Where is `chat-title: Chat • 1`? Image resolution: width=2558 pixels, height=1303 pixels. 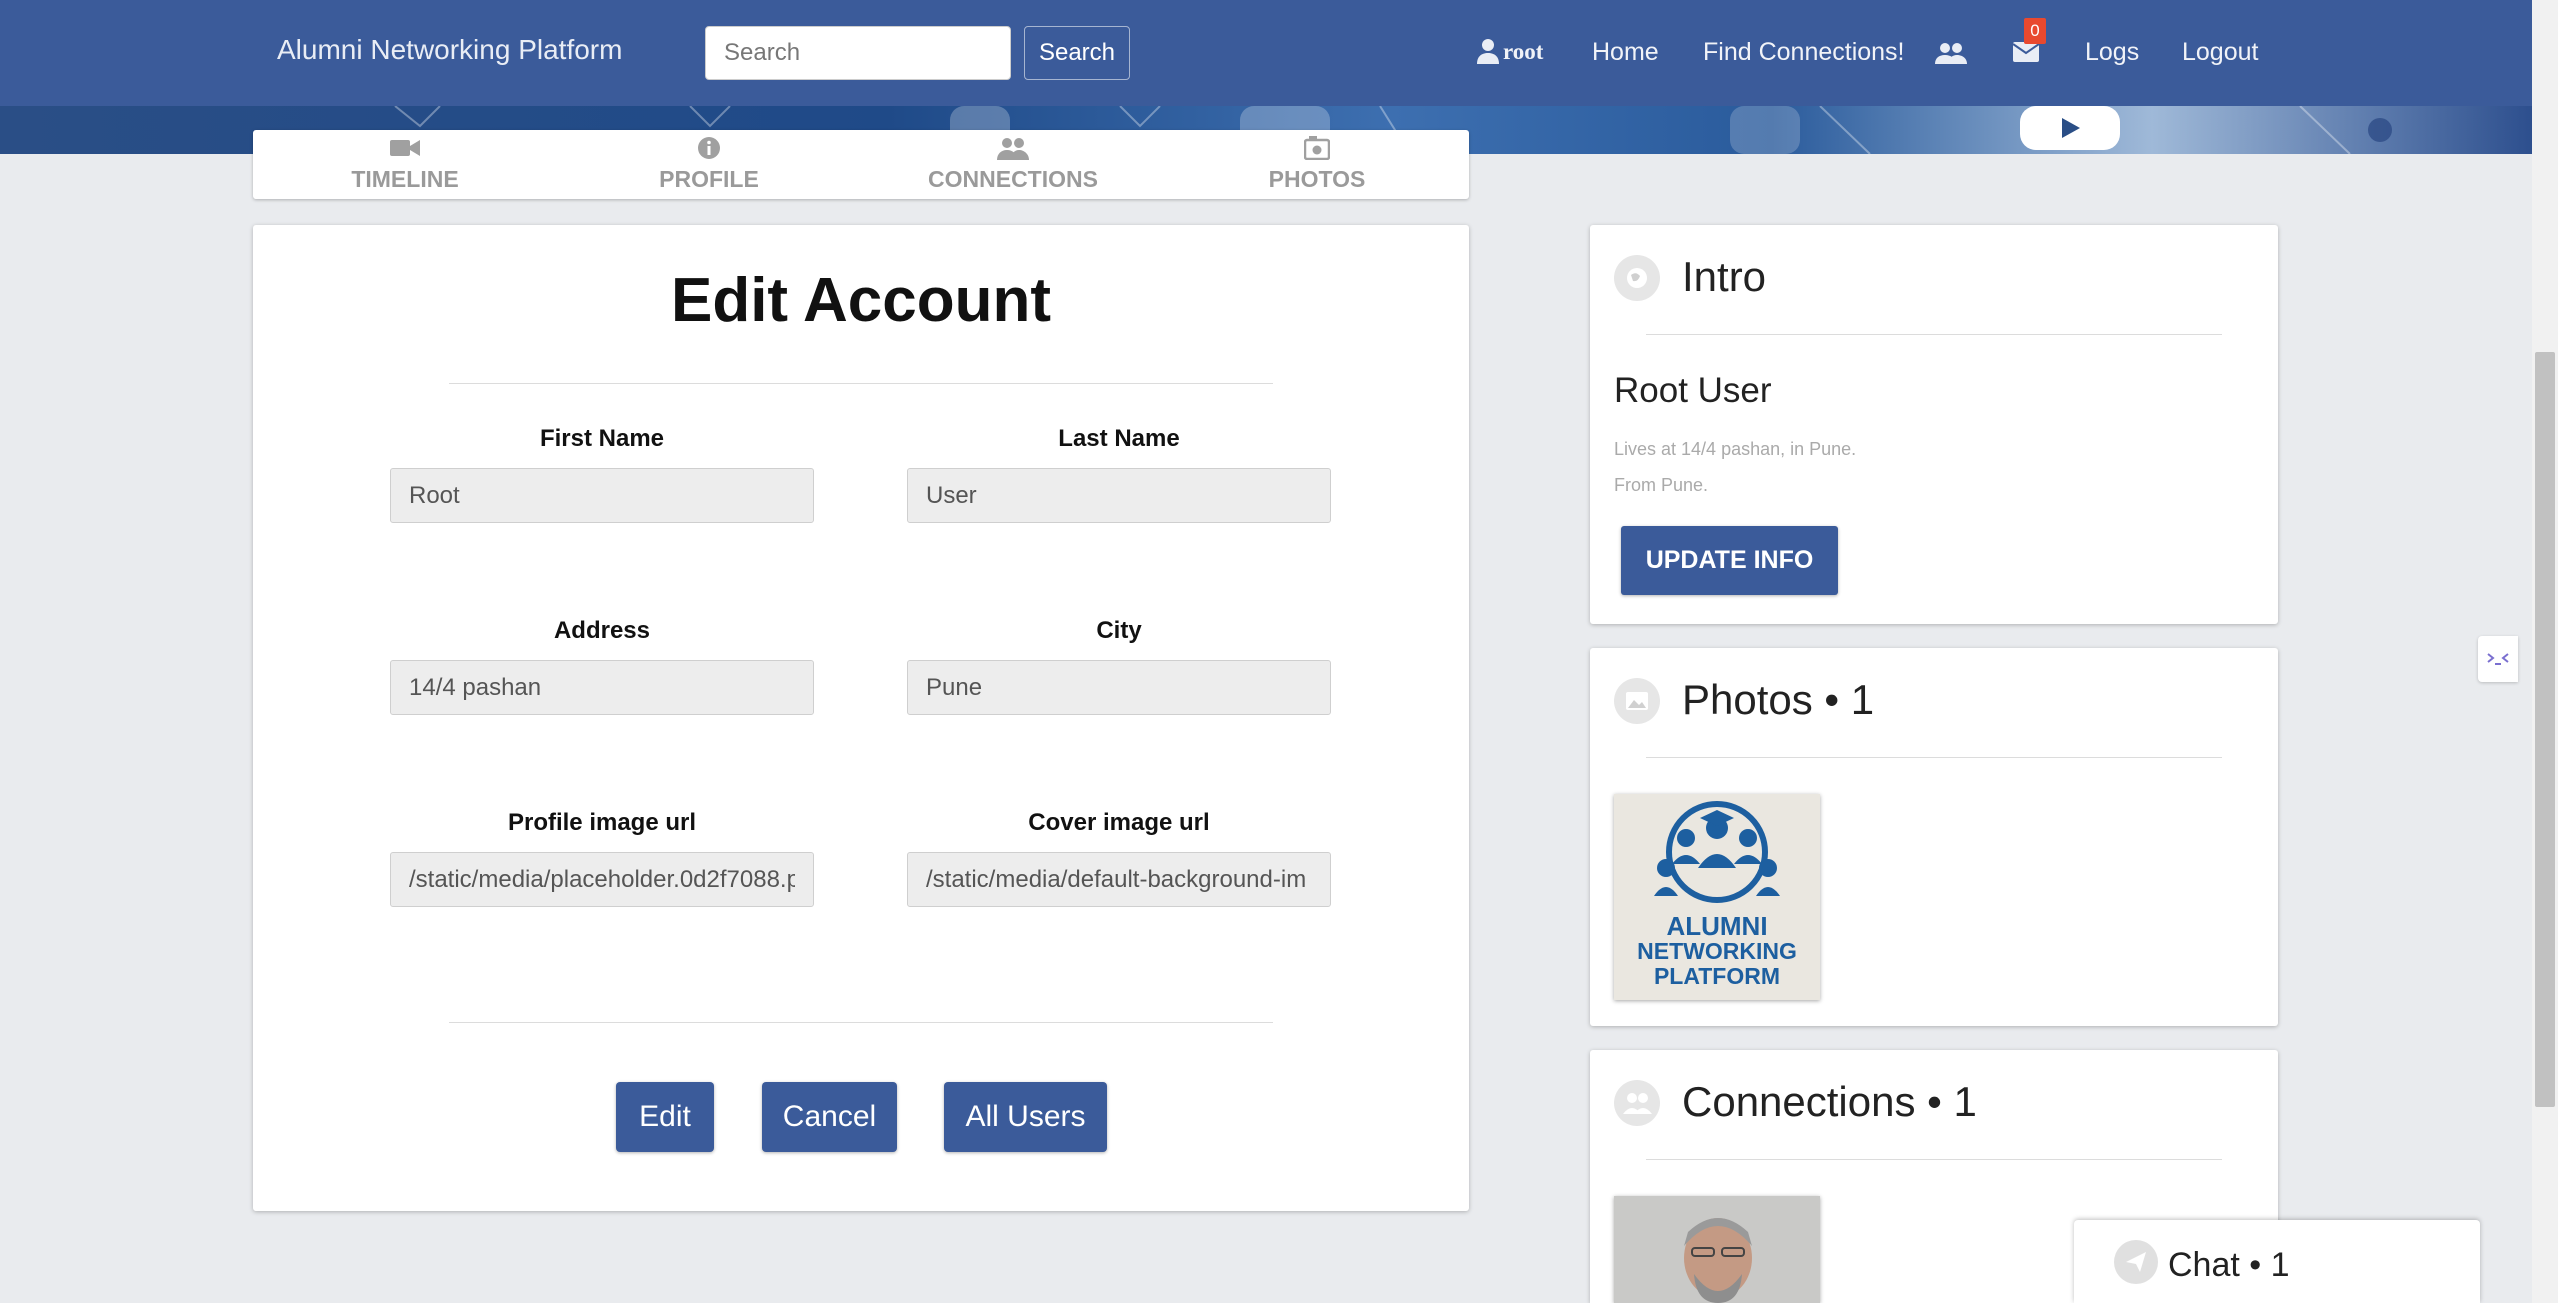
chat-title: Chat • 1 is located at coordinates (2229, 1265).